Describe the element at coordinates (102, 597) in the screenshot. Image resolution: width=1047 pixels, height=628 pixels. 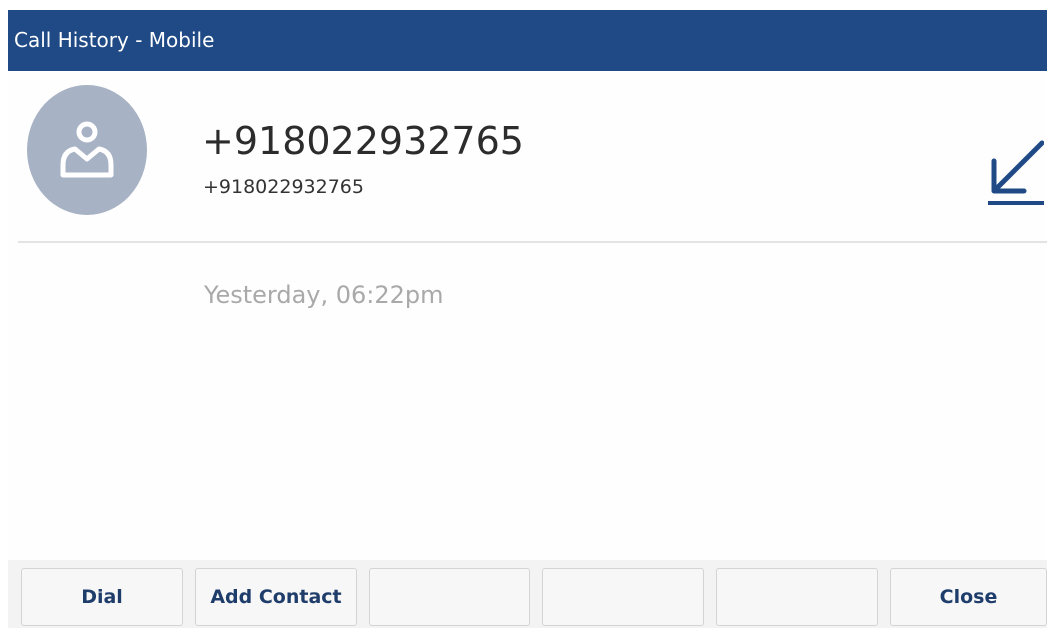
I see `dial-button: Dial` at that location.